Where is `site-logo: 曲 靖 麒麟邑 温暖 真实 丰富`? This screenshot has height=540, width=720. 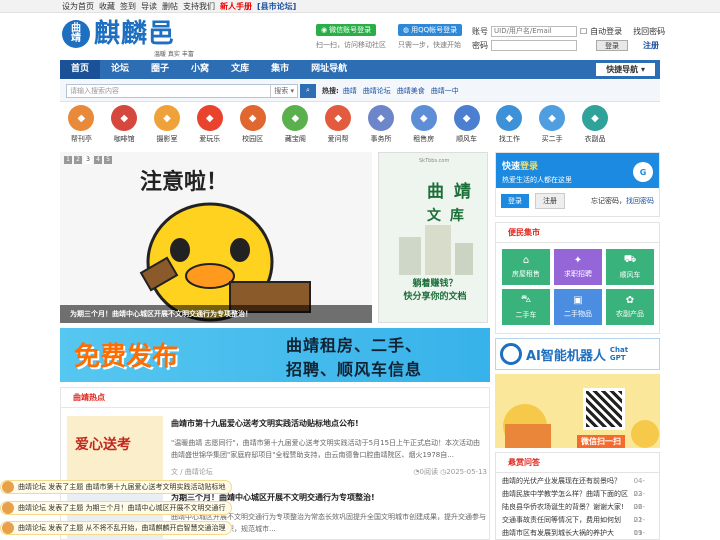
site-logo: 曲 靖 麒麟邑 温暖 真实 丰富 is located at coordinates (128, 38).